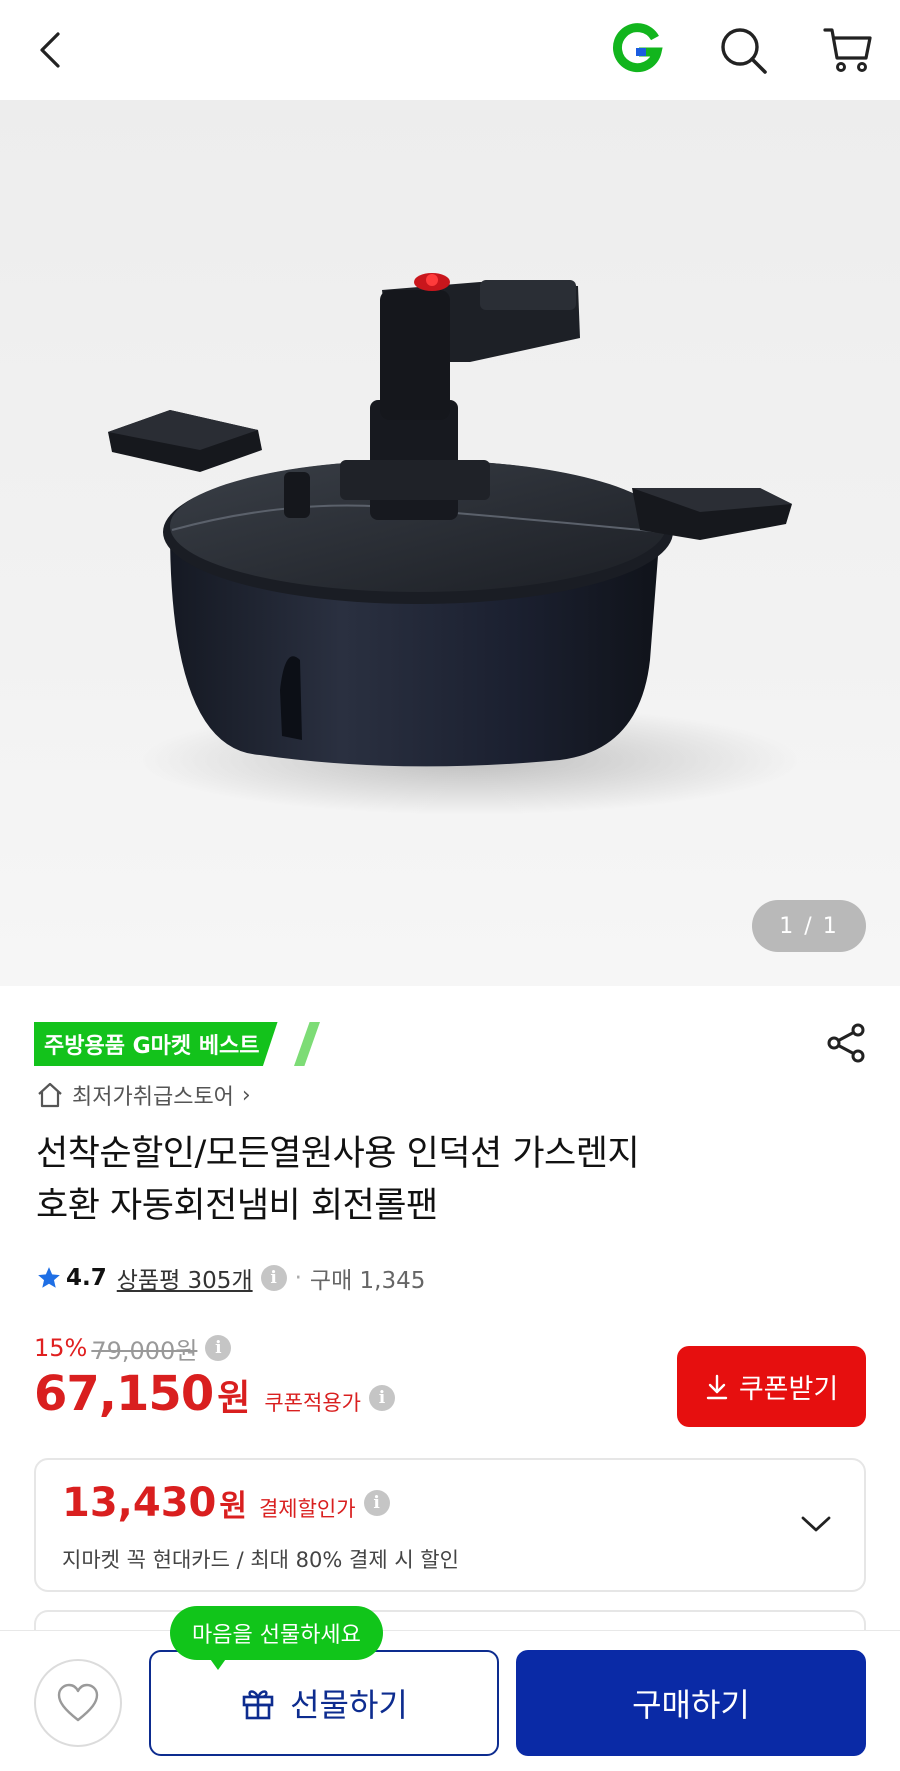  Describe the element at coordinates (276, 1633) in the screenshot. I see `gift-tooltip: 마음을 선물하세요` at that location.